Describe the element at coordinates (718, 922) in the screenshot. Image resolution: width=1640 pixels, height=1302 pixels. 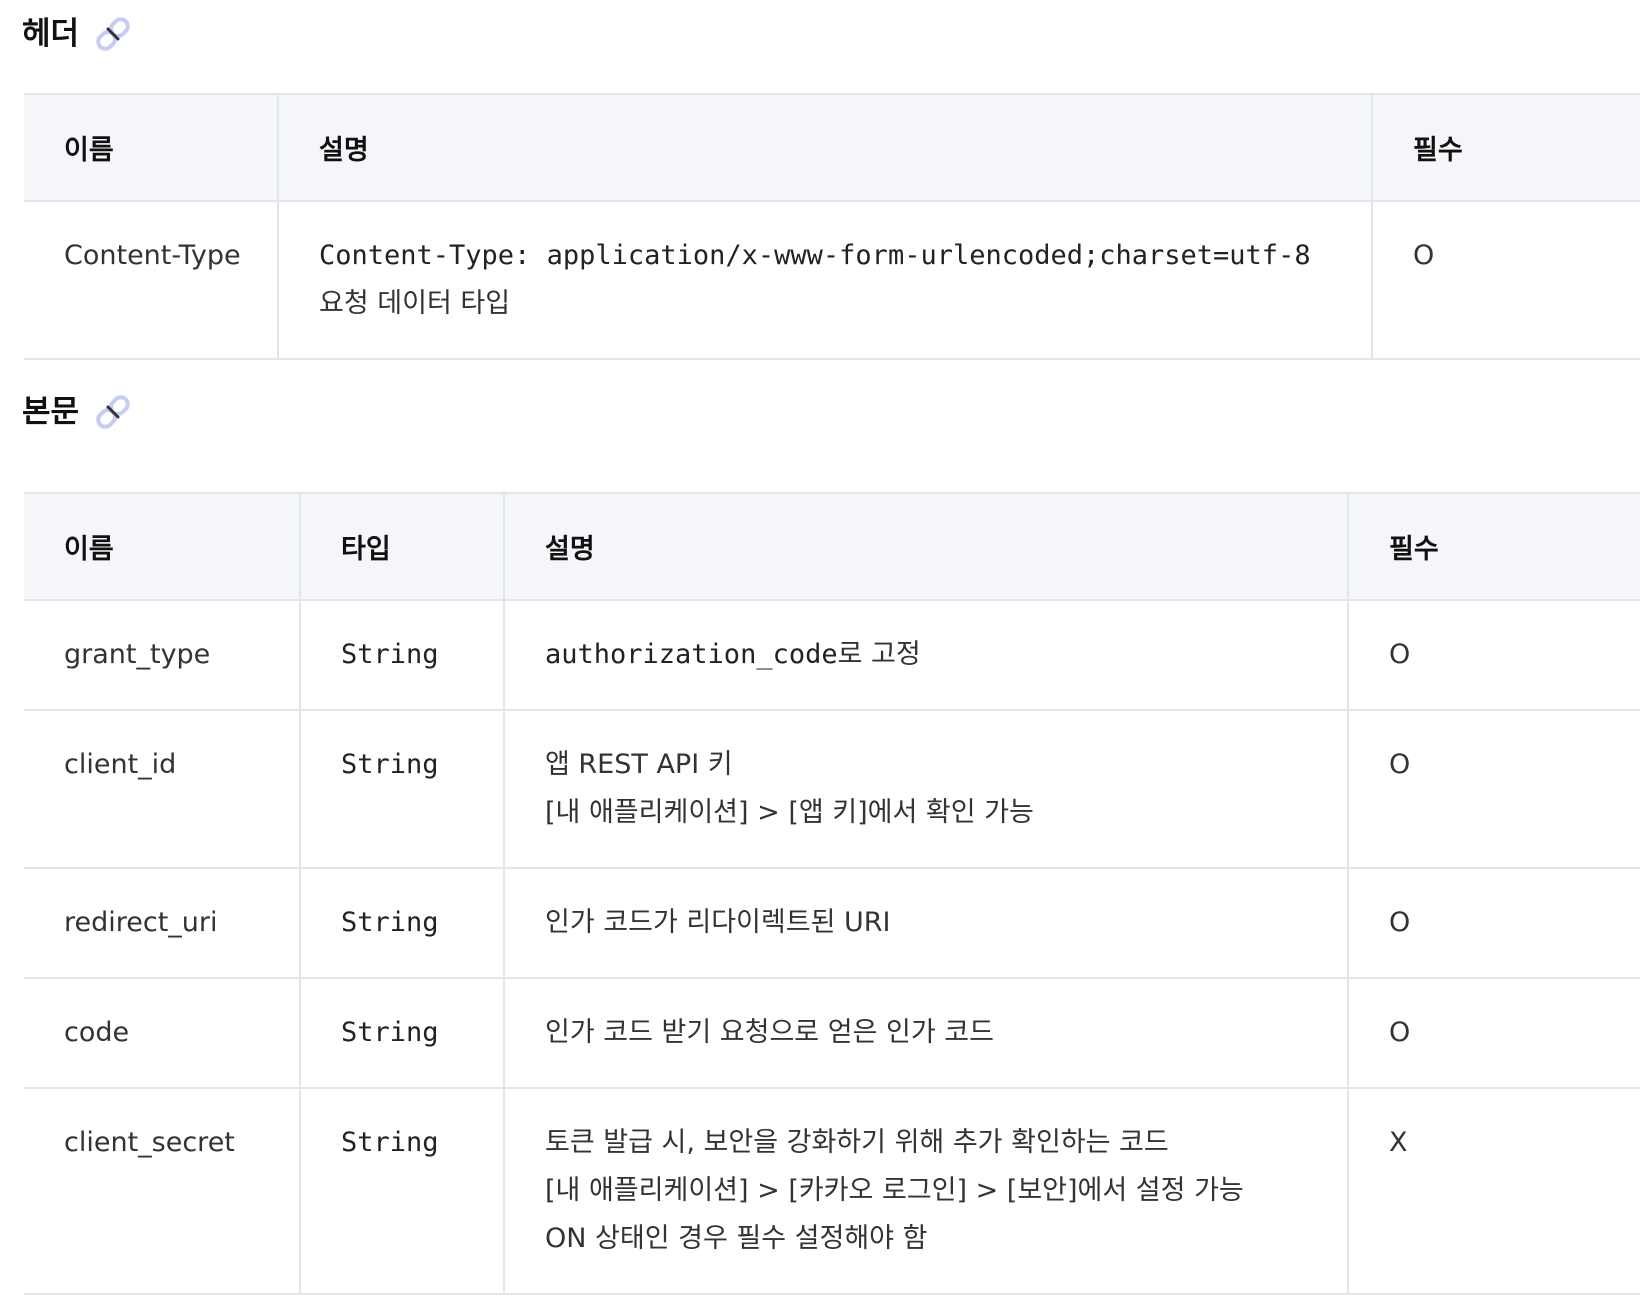
I see `param-description-line: 인가 코드가 리다이렉트된 URI` at that location.